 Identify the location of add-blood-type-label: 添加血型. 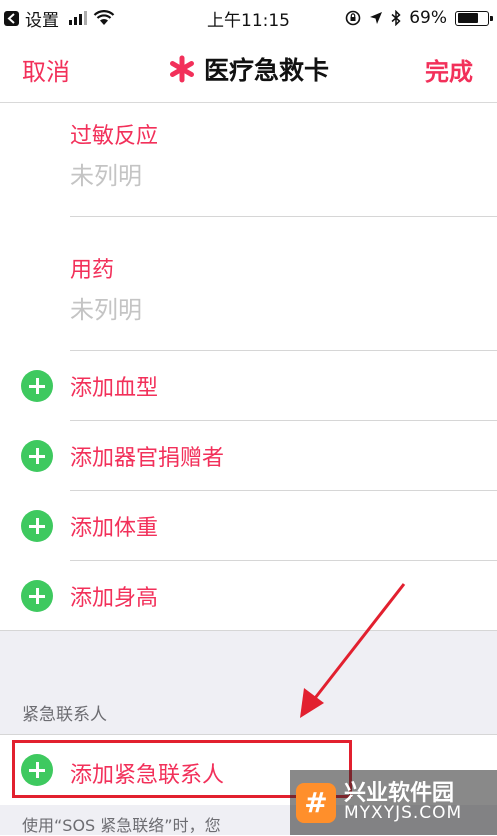
(114, 386).